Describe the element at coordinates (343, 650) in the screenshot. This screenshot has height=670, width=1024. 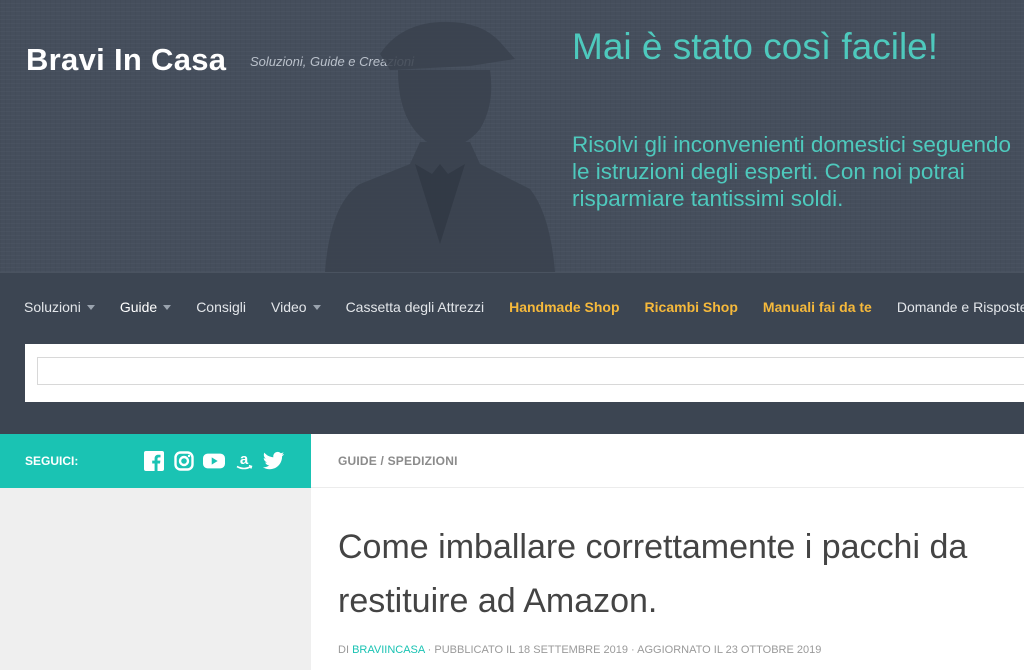
I see `post-meta-by: DI` at that location.